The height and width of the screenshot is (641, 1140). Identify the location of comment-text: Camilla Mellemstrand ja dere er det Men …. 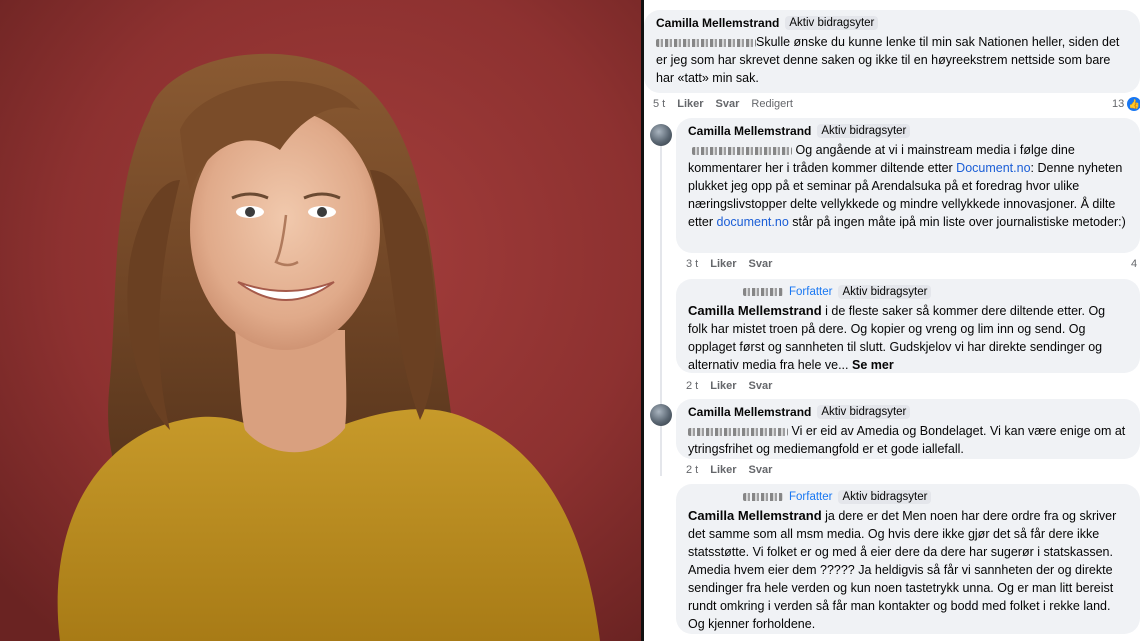
(908, 570).